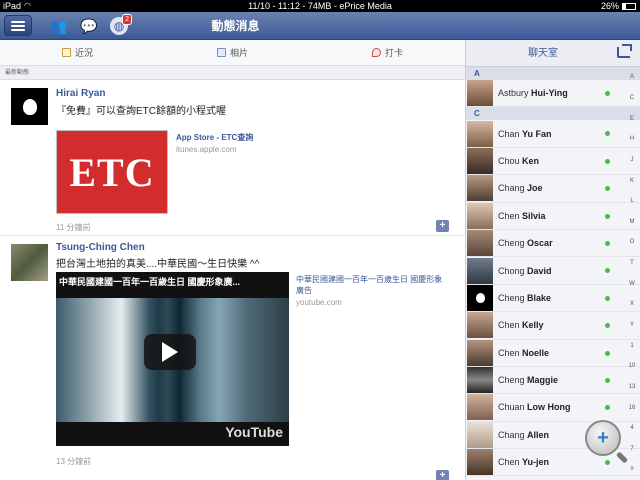  Describe the element at coordinates (511, 434) in the screenshot. I see `first-name: Chang` at that location.